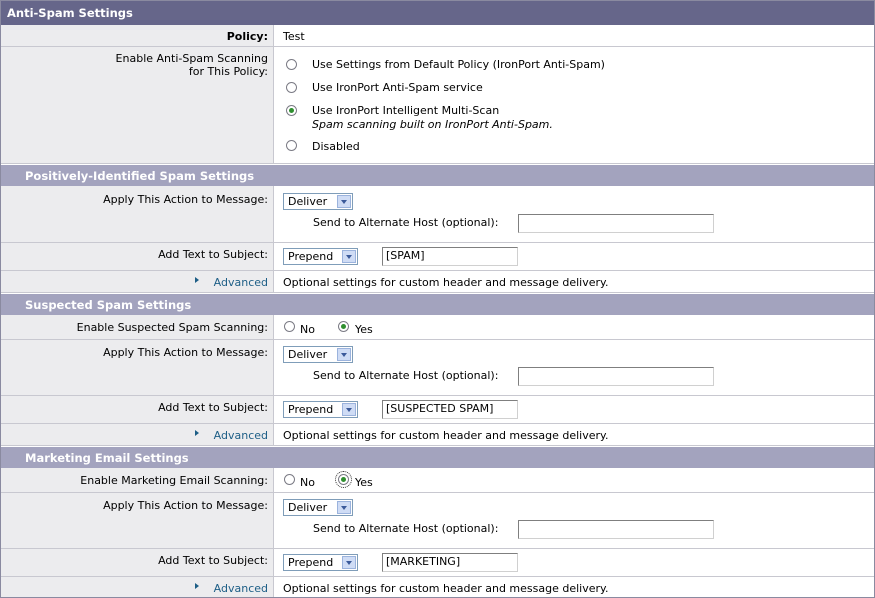 The height and width of the screenshot is (598, 875). I want to click on option-anti-spam-service-label: Use IronPort Anti-Spam service, so click(397, 87).